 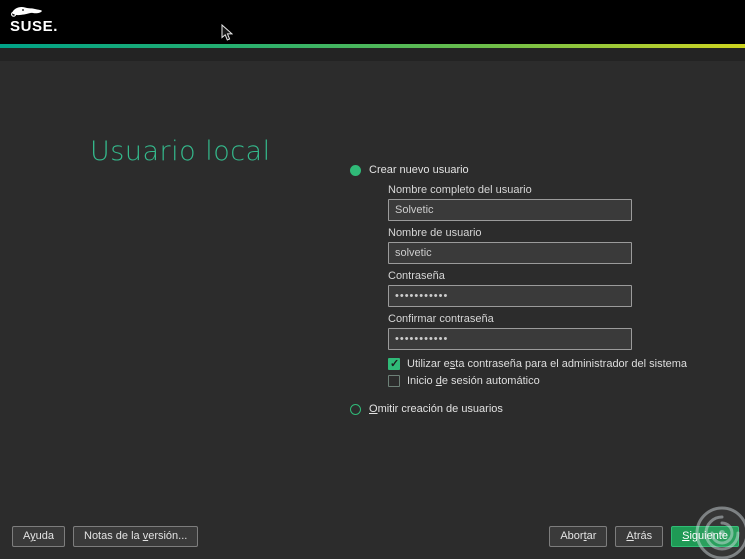 What do you see at coordinates (227, 32) in the screenshot?
I see `mouse-cursor` at bounding box center [227, 32].